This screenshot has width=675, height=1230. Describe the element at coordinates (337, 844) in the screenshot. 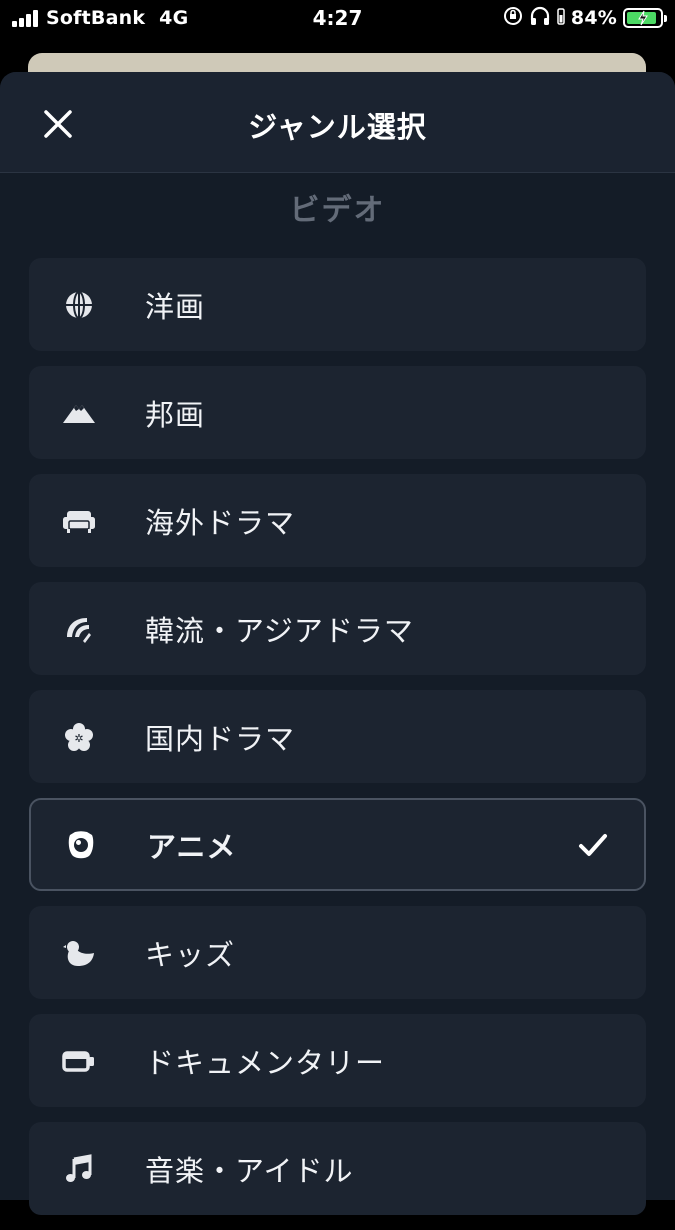

I see `genre-row: アニメ` at that location.